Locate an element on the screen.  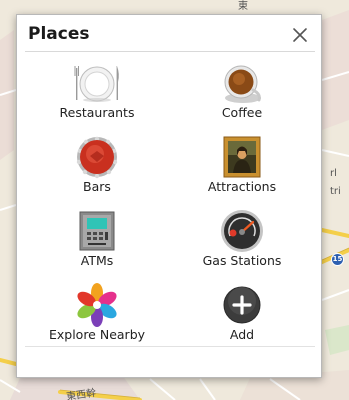
place-label: Add is located at coordinates (242, 334).